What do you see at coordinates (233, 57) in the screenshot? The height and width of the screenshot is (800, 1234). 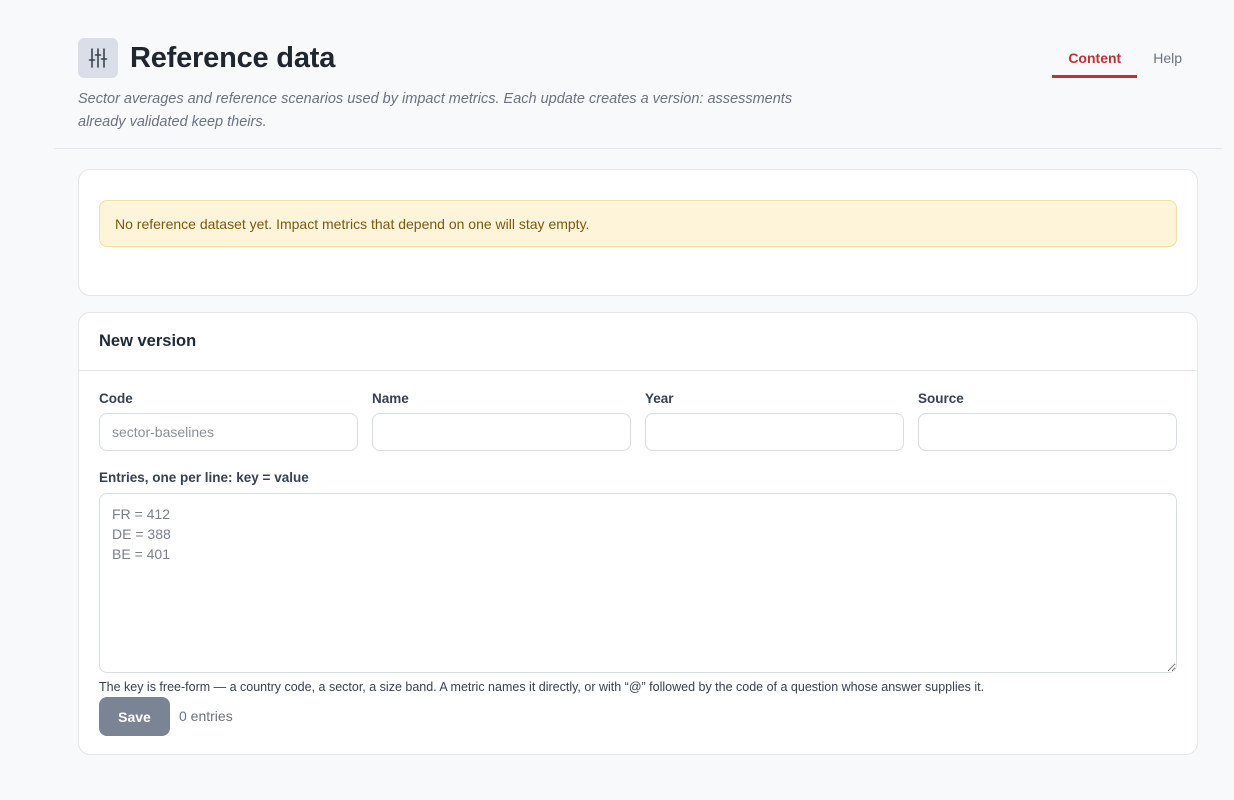 I see `page-title: Reference data` at bounding box center [233, 57].